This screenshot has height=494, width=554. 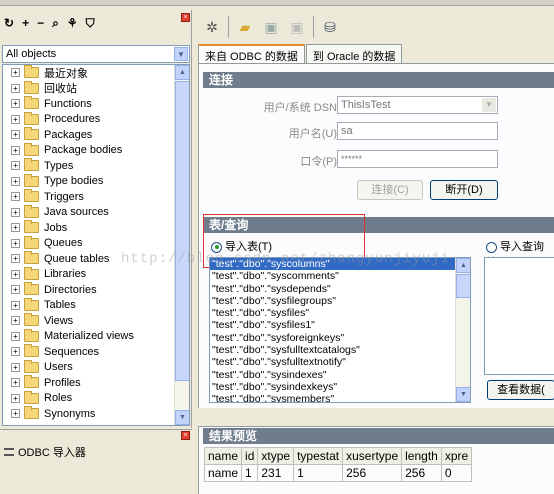 What do you see at coordinates (96, 228) in the screenshot?
I see `tree-item: + Jobs` at bounding box center [96, 228].